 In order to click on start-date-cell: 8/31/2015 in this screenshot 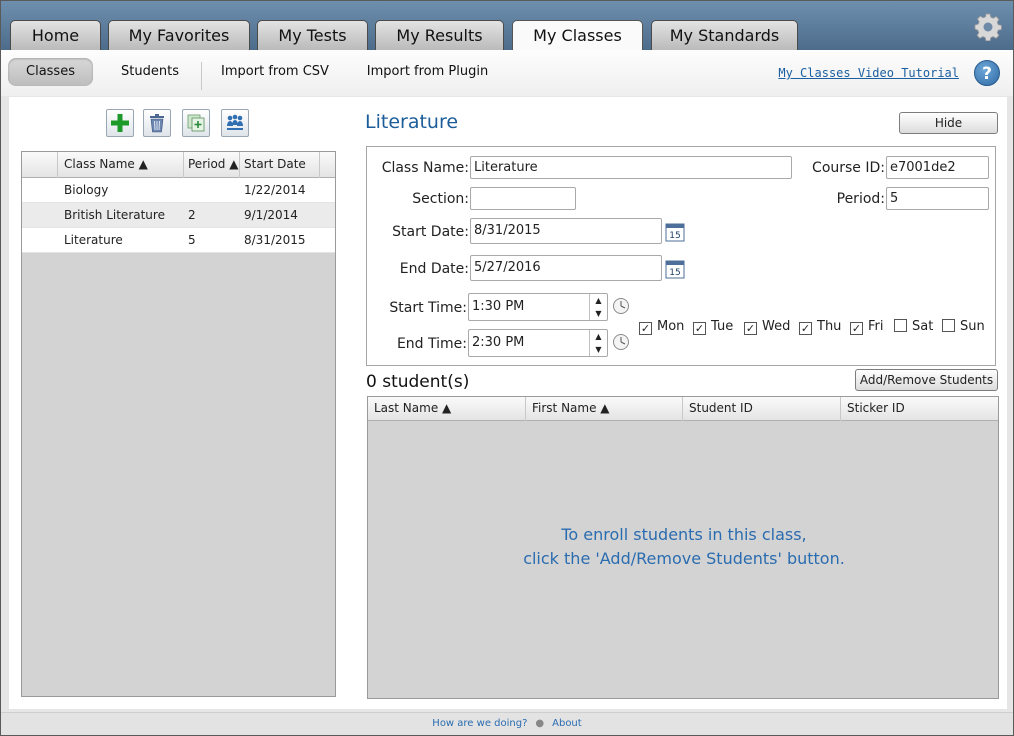, I will do `click(275, 240)`.